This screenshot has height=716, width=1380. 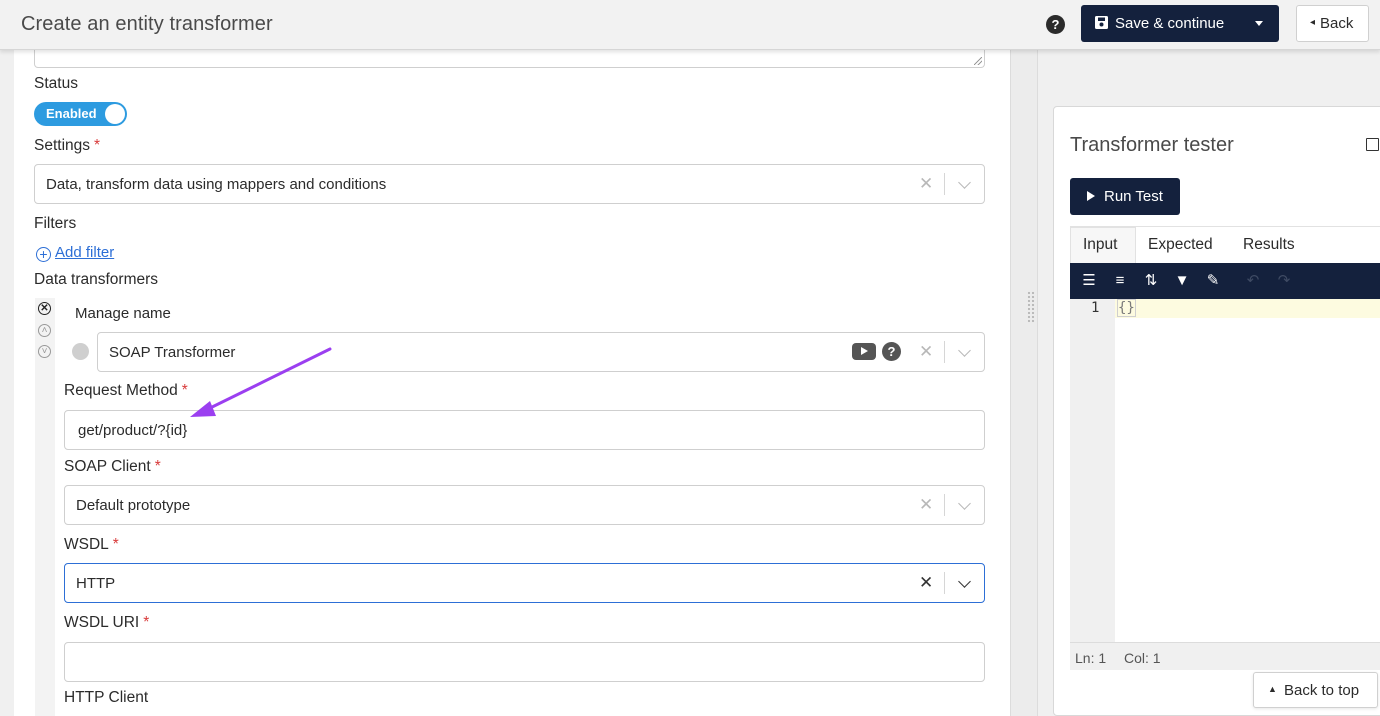 What do you see at coordinates (44, 308) in the screenshot?
I see `remove-transformer-icon: ✕` at bounding box center [44, 308].